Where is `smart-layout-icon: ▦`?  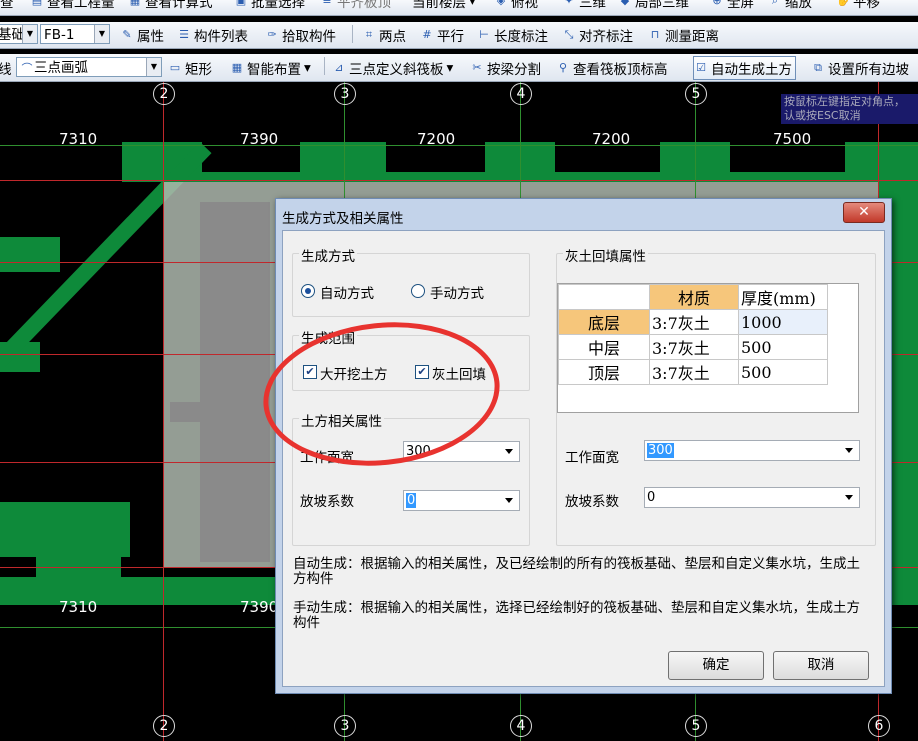
smart-layout-icon: ▦ is located at coordinates (237, 67).